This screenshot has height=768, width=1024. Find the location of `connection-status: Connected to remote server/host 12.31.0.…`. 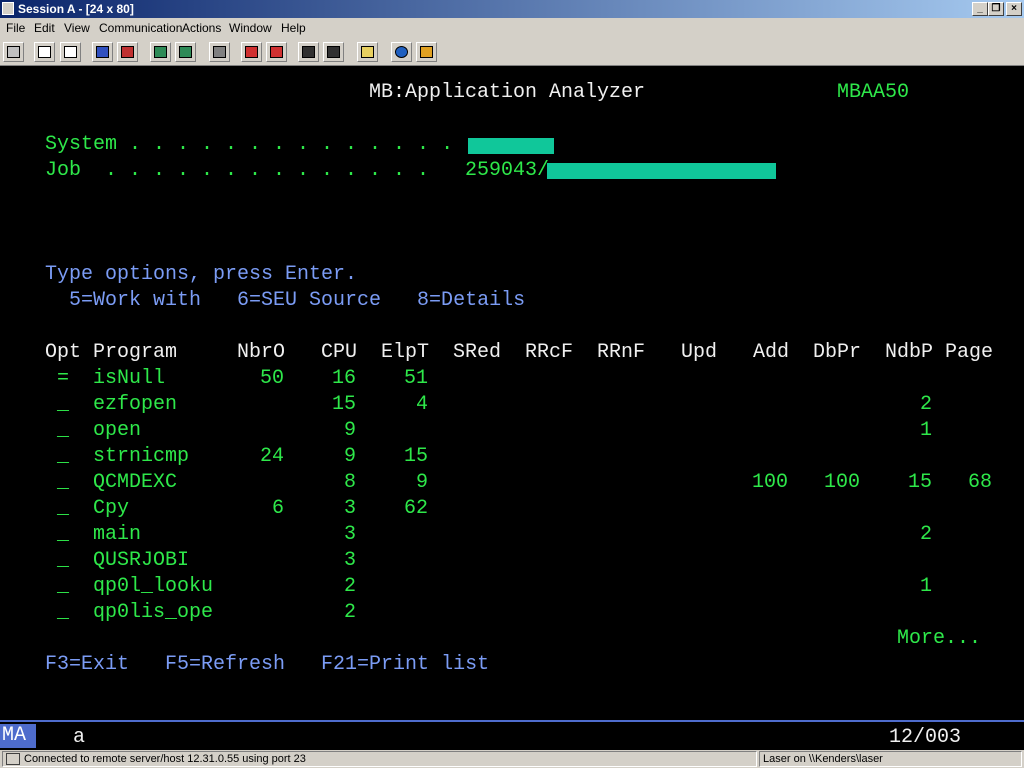

connection-status: Connected to remote server/host 12.31.0.… is located at coordinates (379, 759).